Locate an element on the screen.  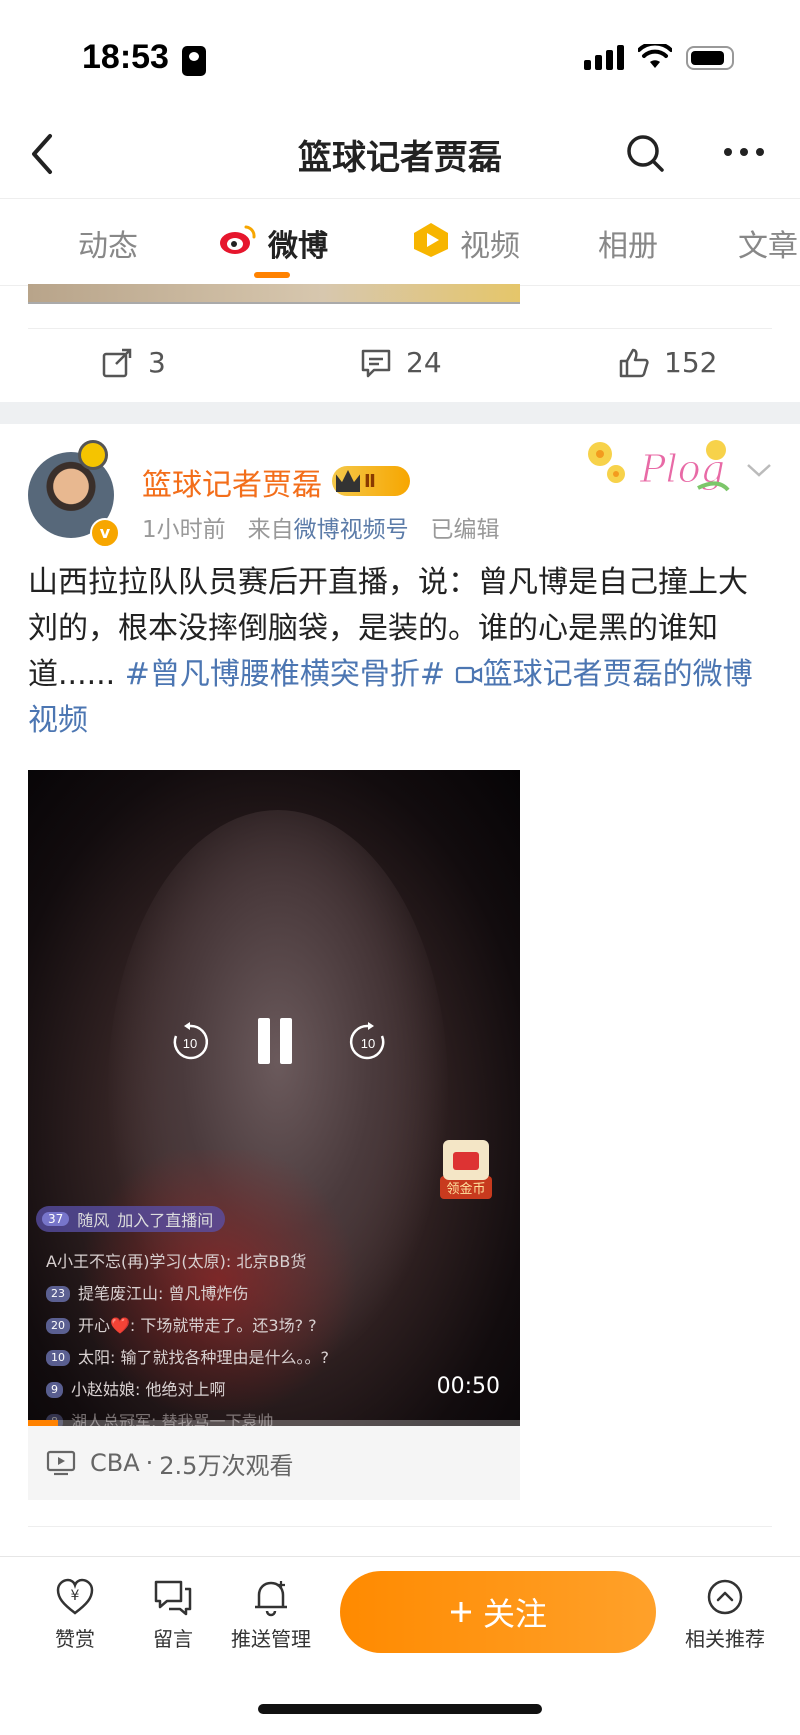
hashtag-link: #曾凡博腰椎横突骨折# is located at coordinates (285, 674).